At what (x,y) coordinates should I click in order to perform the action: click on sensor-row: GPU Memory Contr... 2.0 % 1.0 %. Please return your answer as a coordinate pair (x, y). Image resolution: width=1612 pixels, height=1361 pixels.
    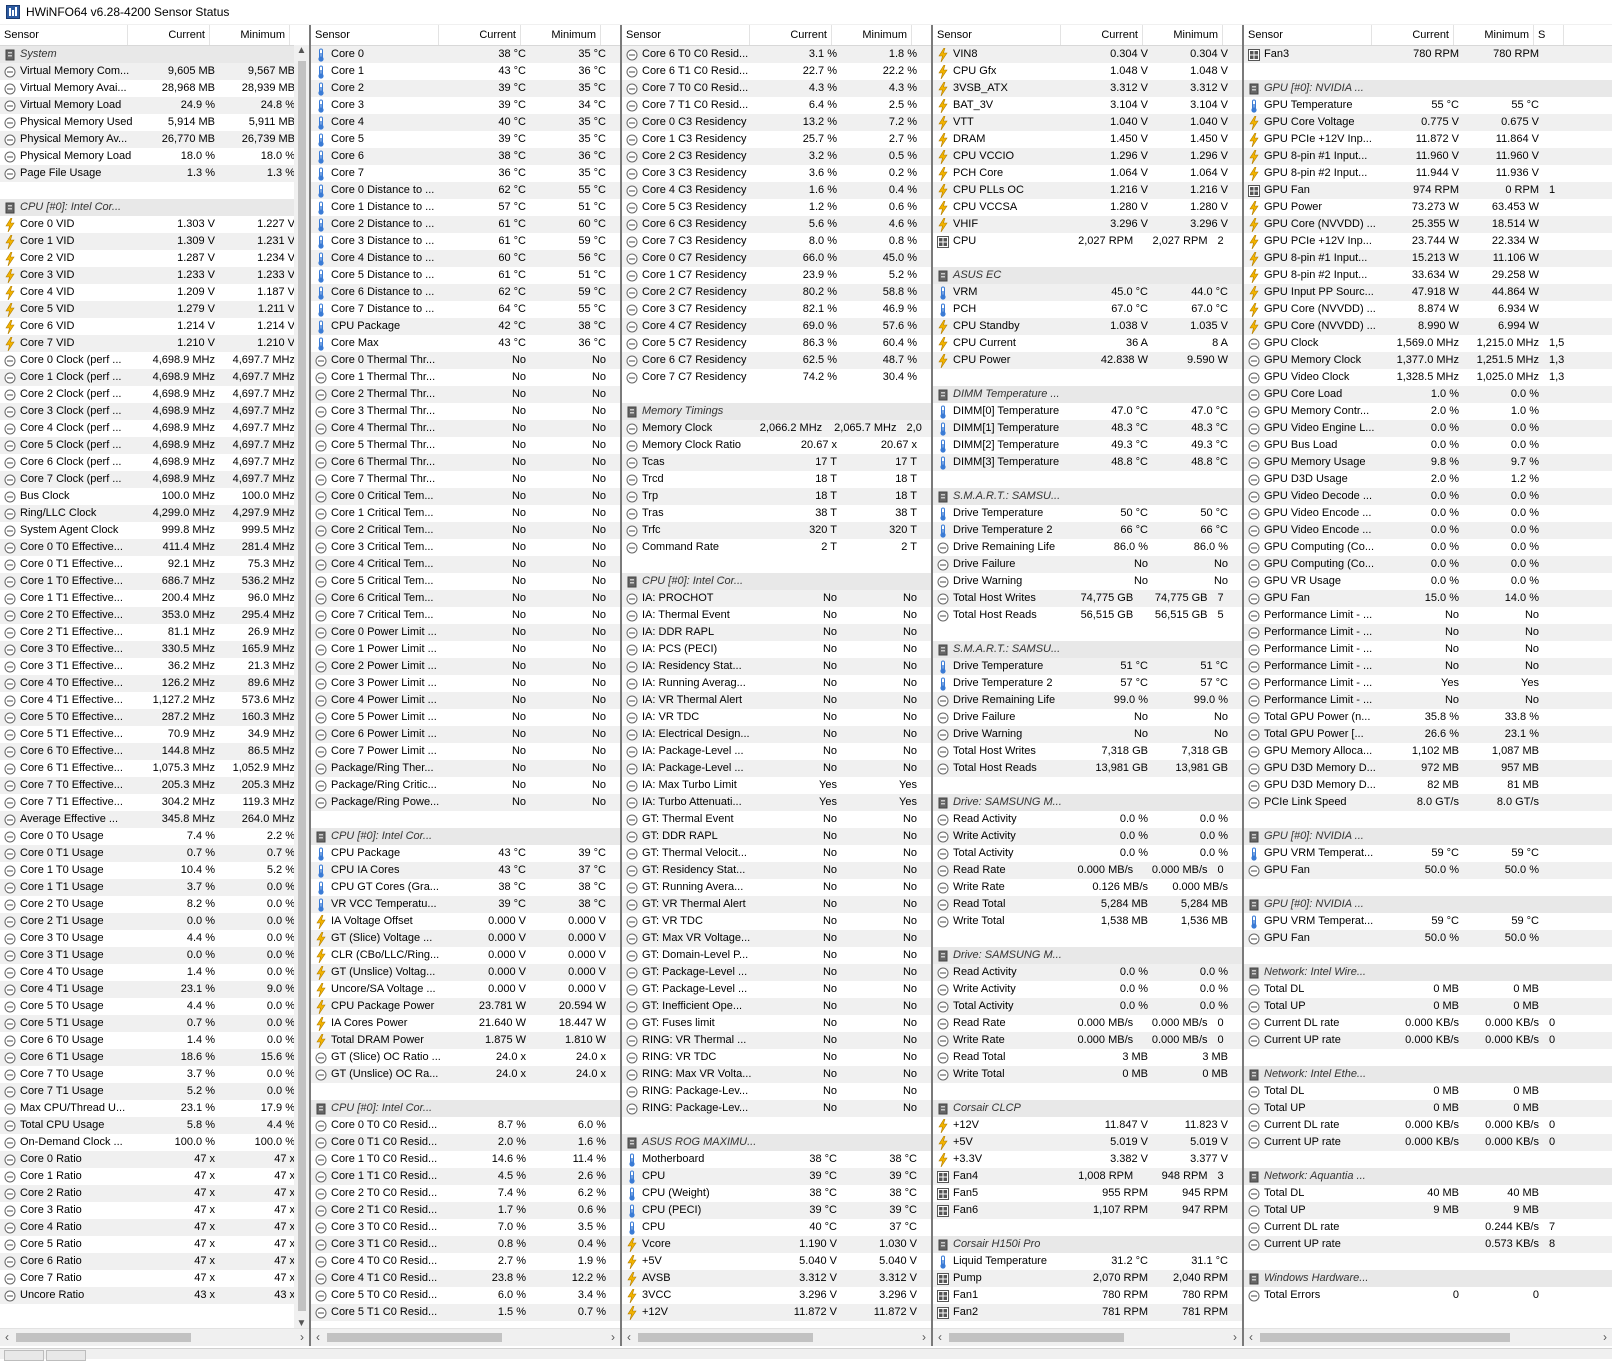
    Looking at the image, I should click on (1428, 411).